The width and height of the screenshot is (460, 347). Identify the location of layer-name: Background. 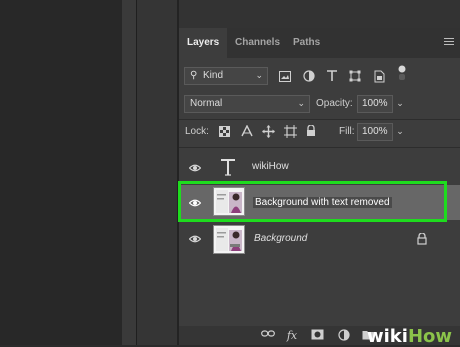
(280, 238).